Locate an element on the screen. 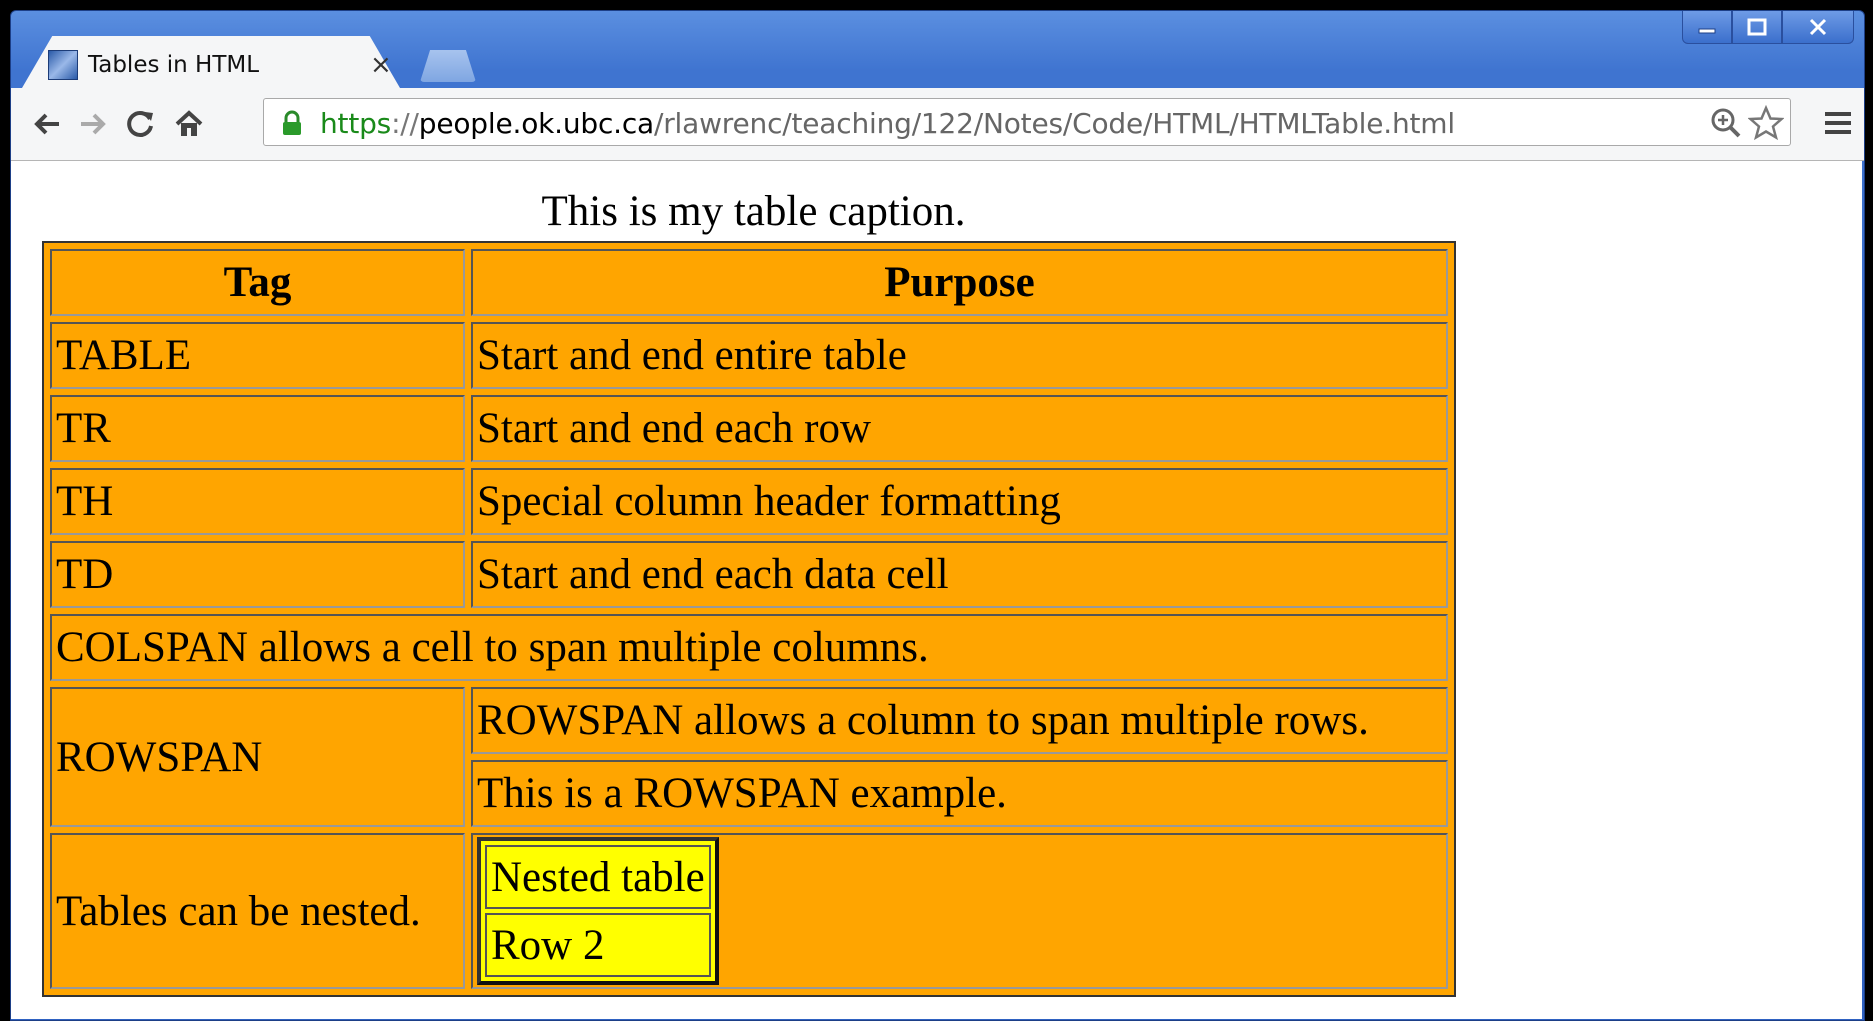 This screenshot has width=1873, height=1021. close-icon is located at coordinates (1818, 27).